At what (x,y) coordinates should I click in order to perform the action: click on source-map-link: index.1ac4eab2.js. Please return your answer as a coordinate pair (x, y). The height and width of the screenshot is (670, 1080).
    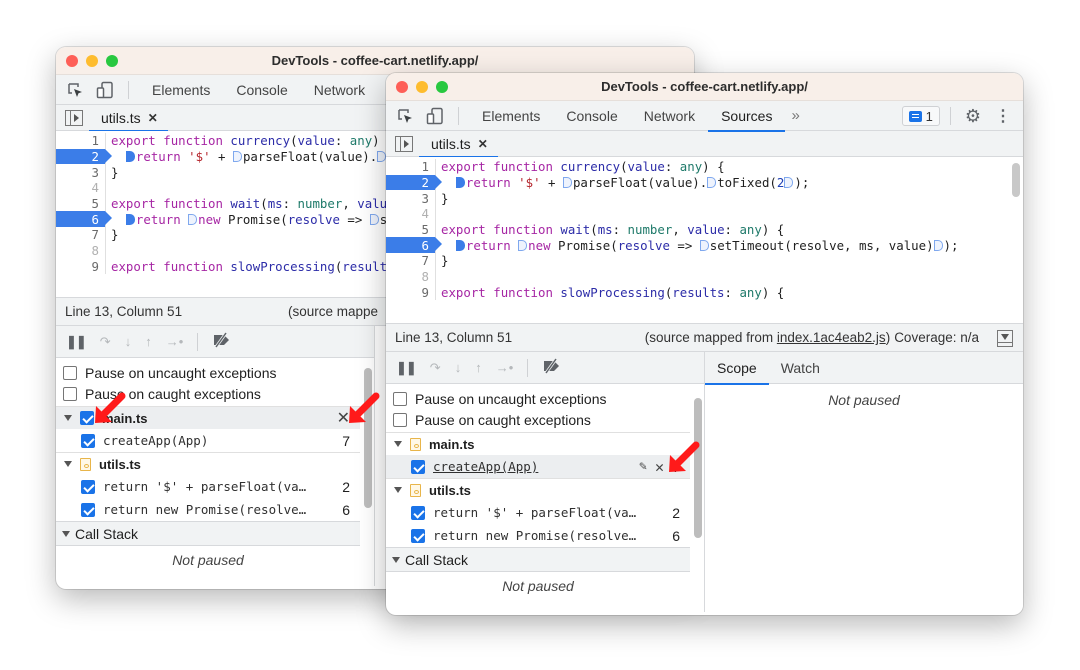
    Looking at the image, I should click on (831, 337).